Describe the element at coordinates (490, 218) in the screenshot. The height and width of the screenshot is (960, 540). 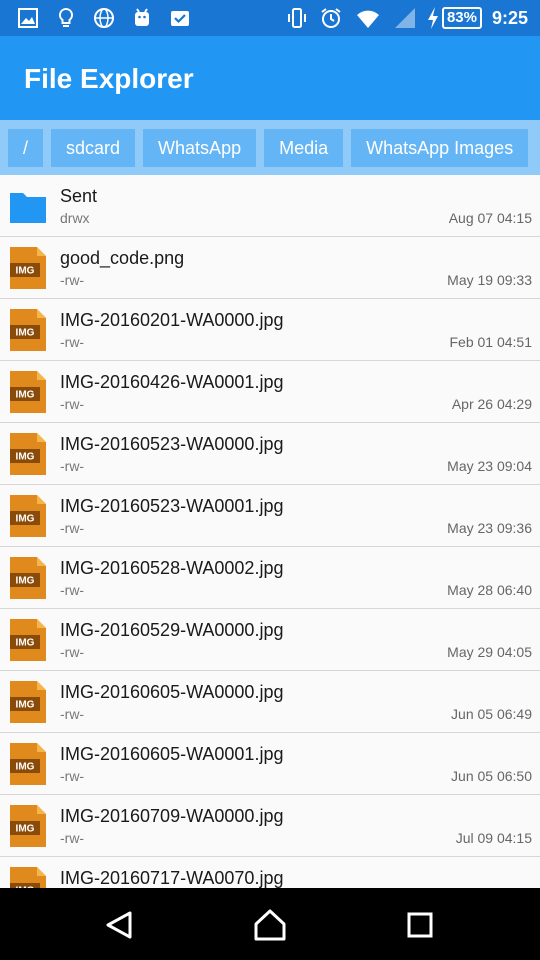
I see `file-date: Aug 07 04:15` at that location.